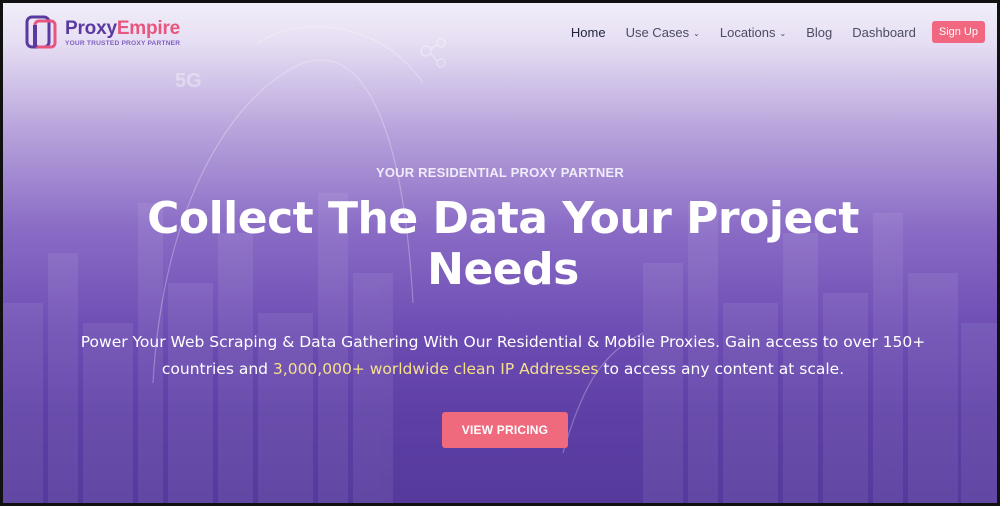  What do you see at coordinates (91, 28) in the screenshot?
I see `brand-name-part1: Proxy` at bounding box center [91, 28].